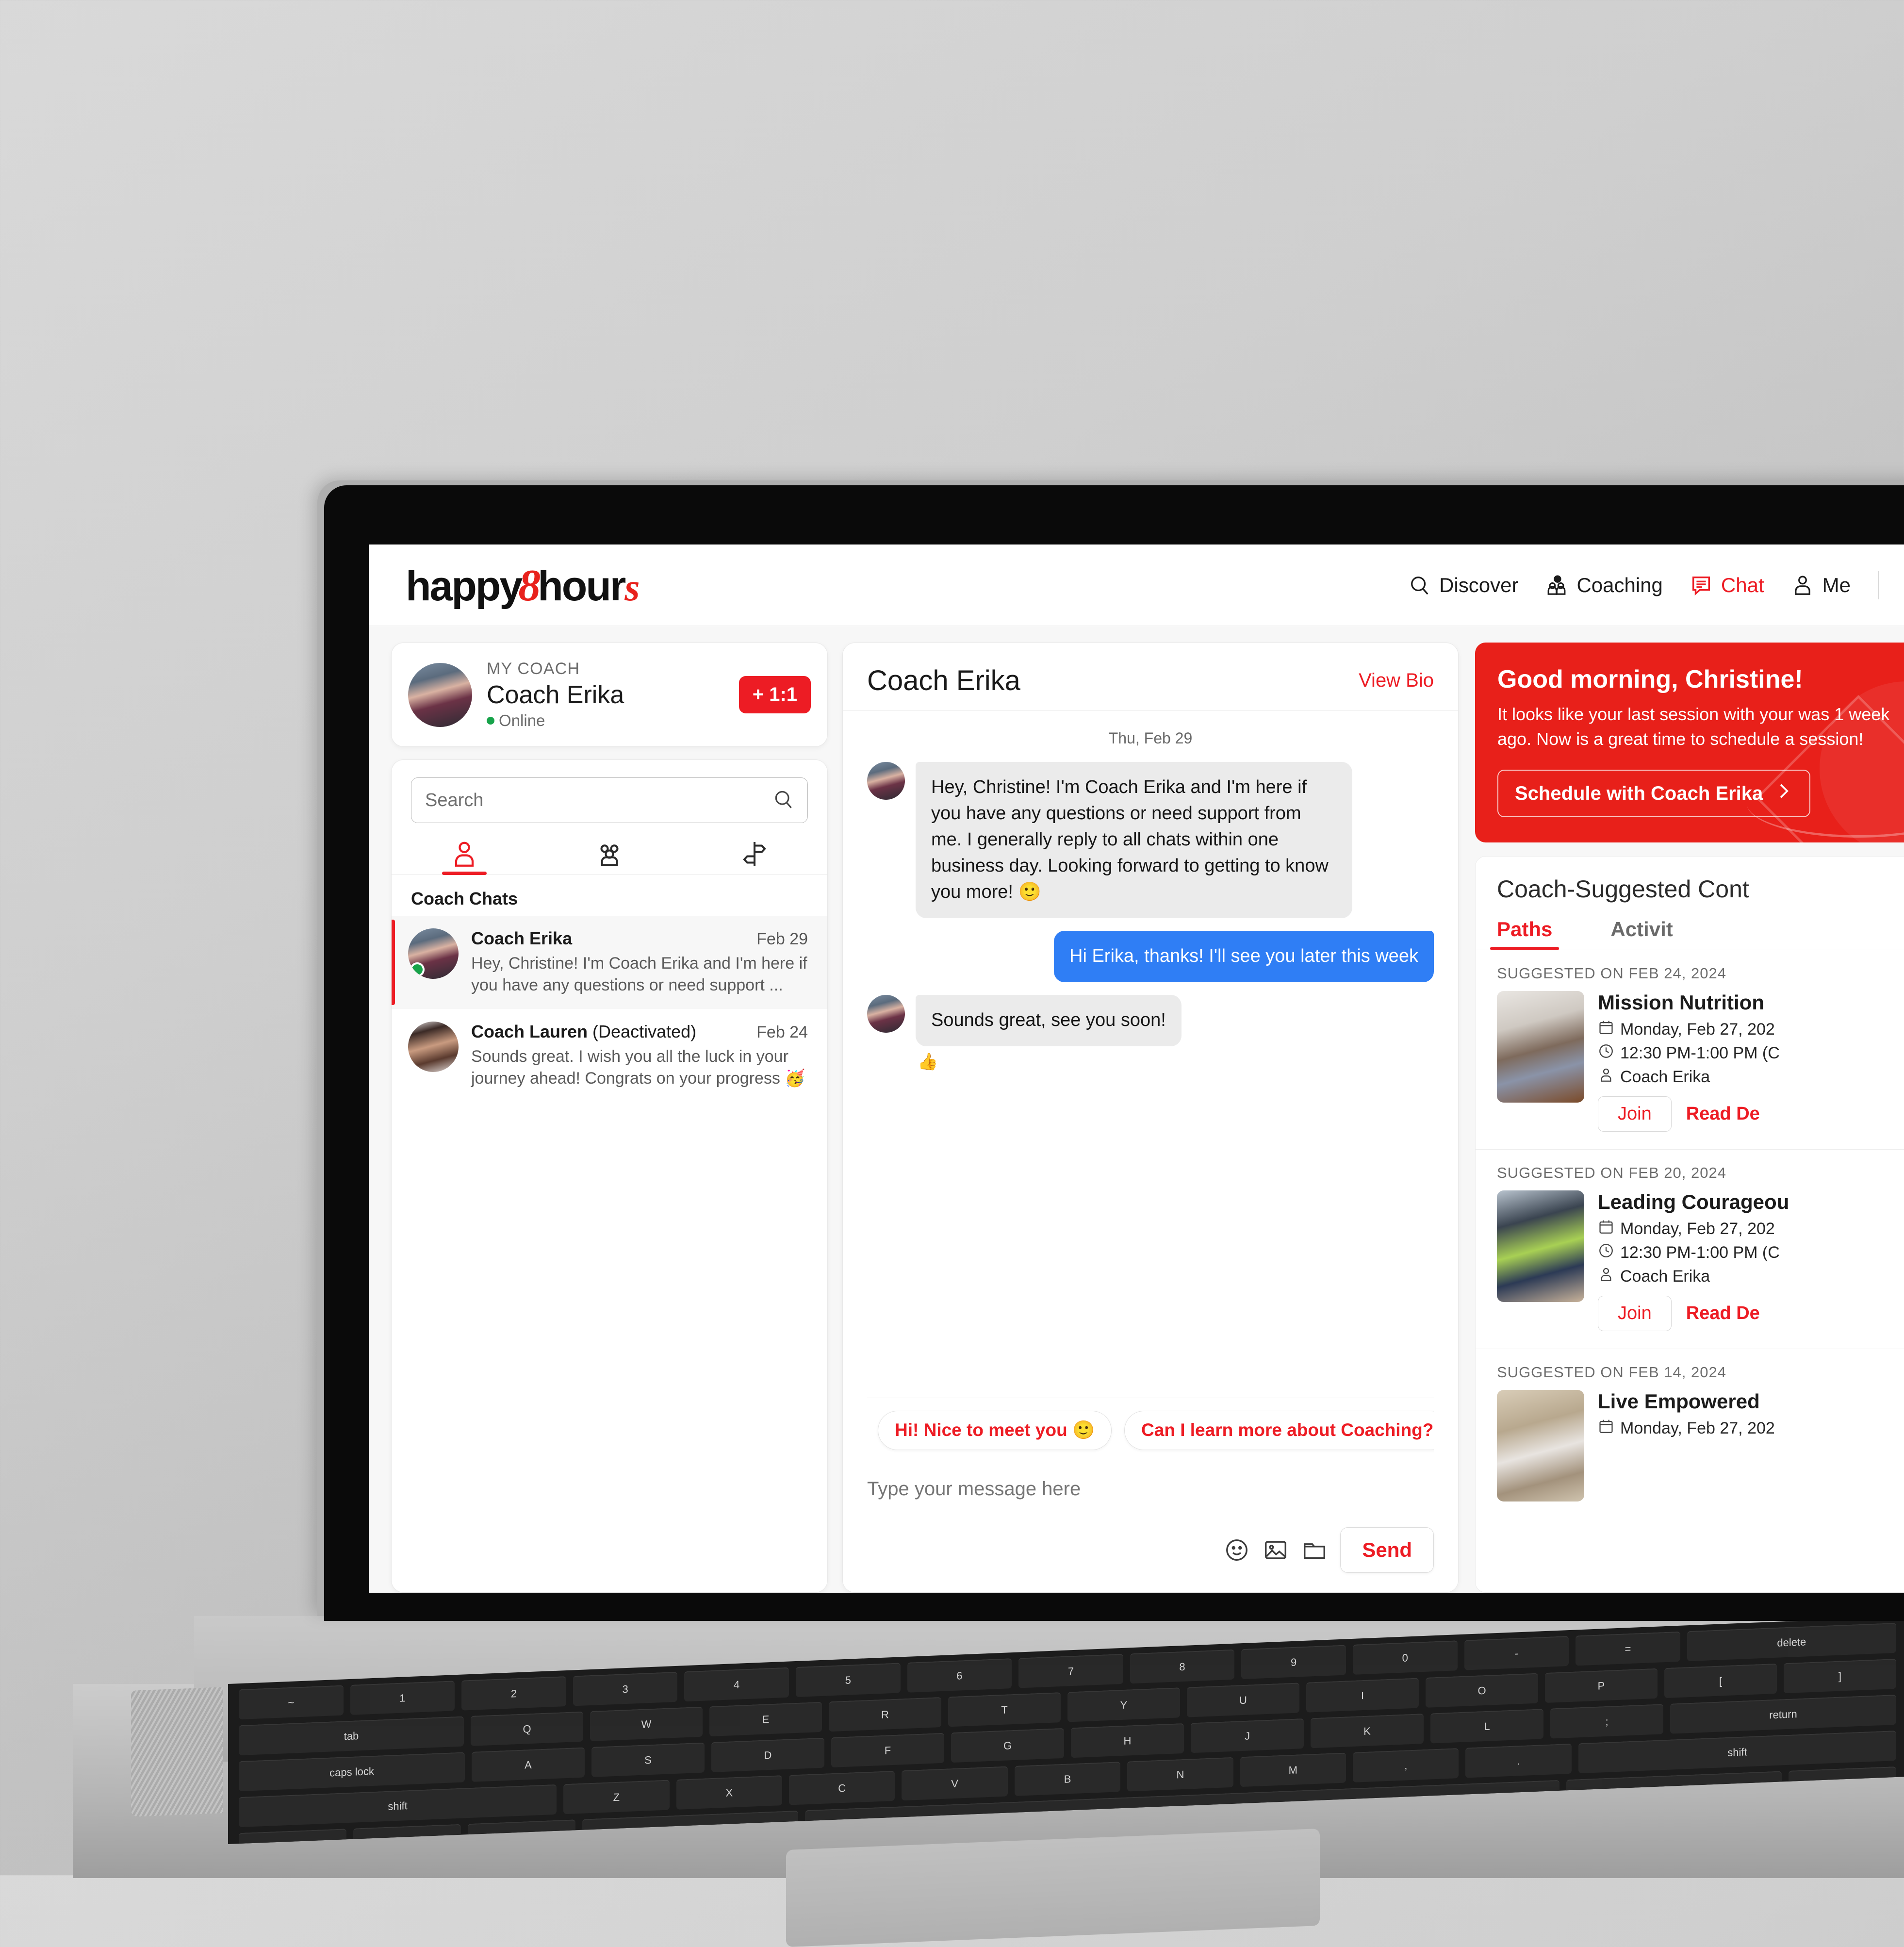 This screenshot has width=1904, height=1947. Describe the element at coordinates (1524, 934) in the screenshot. I see `tab-paths: Paths` at that location.